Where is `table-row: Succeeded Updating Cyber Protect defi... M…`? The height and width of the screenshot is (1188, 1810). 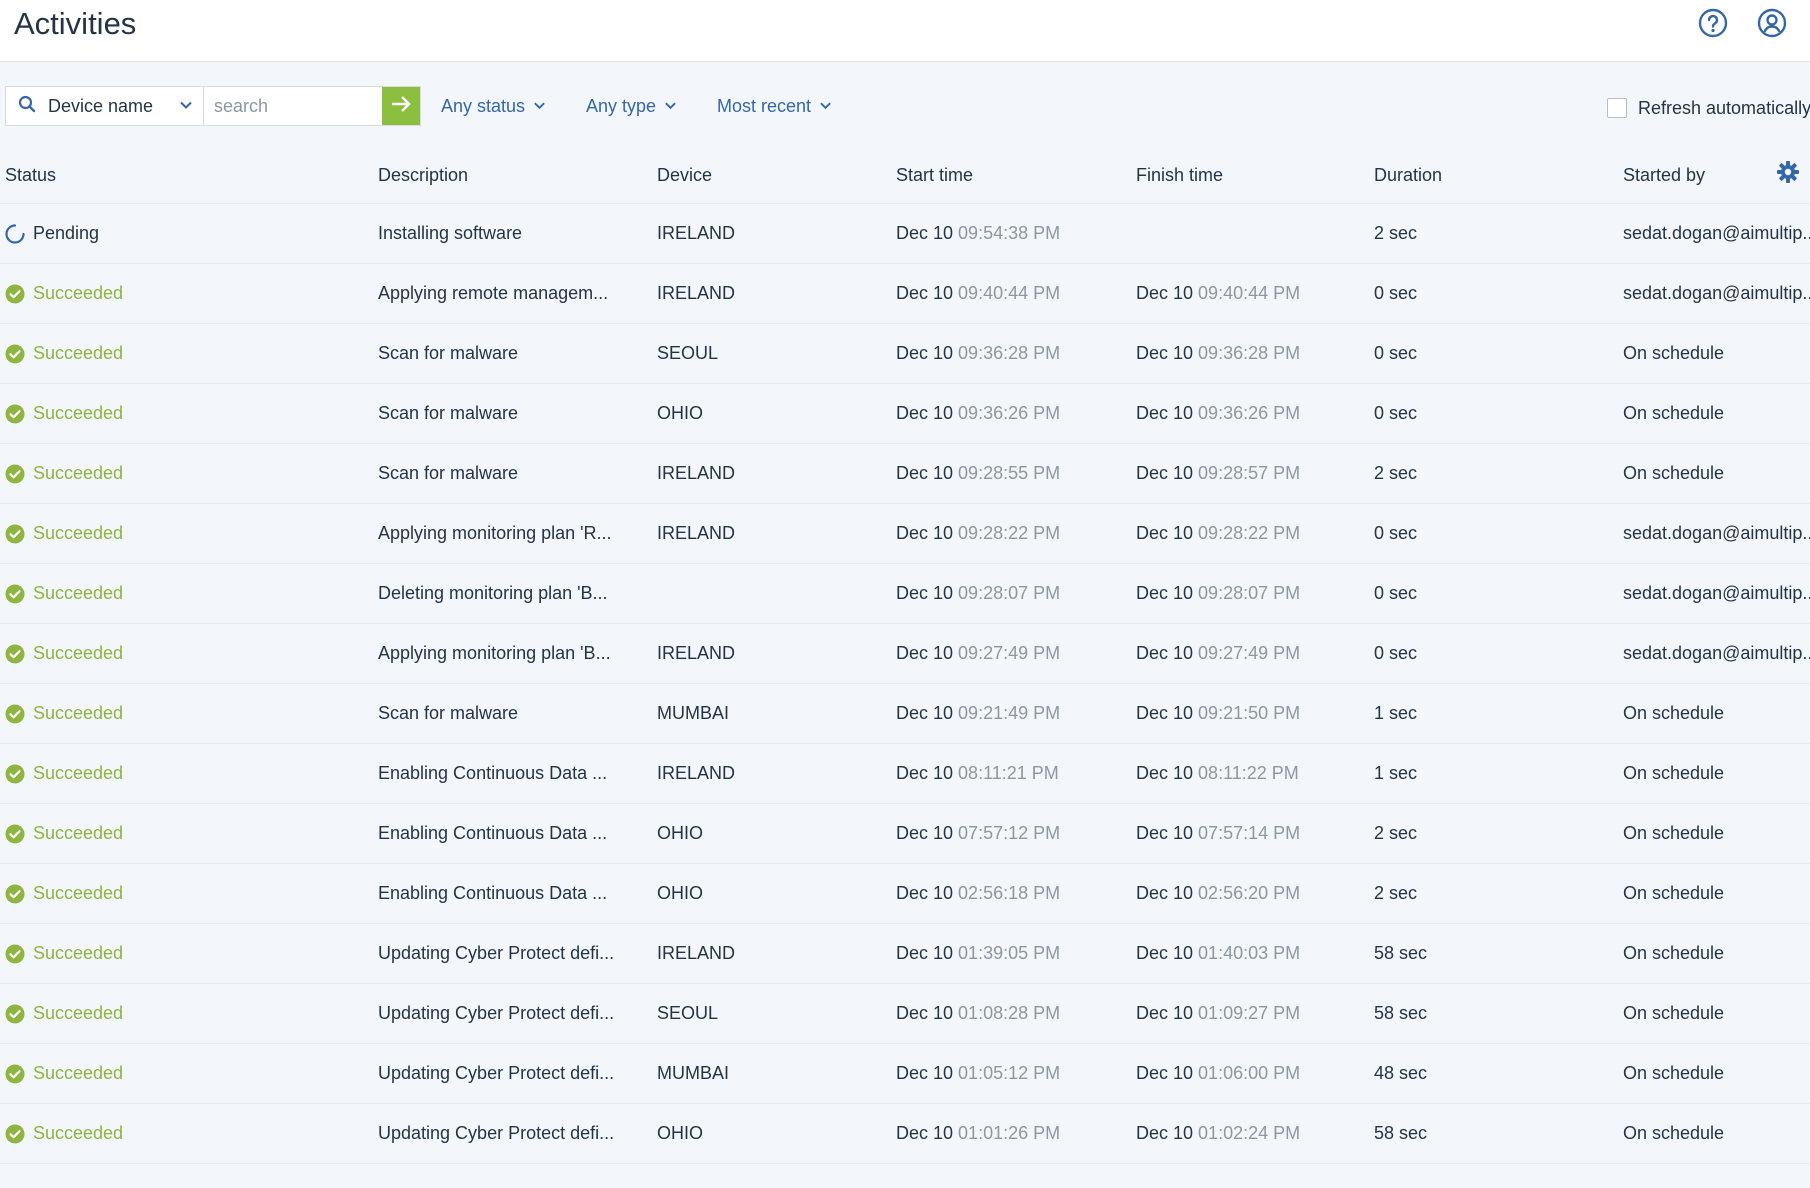 table-row: Succeeded Updating Cyber Protect defi... M… is located at coordinates (905, 1074).